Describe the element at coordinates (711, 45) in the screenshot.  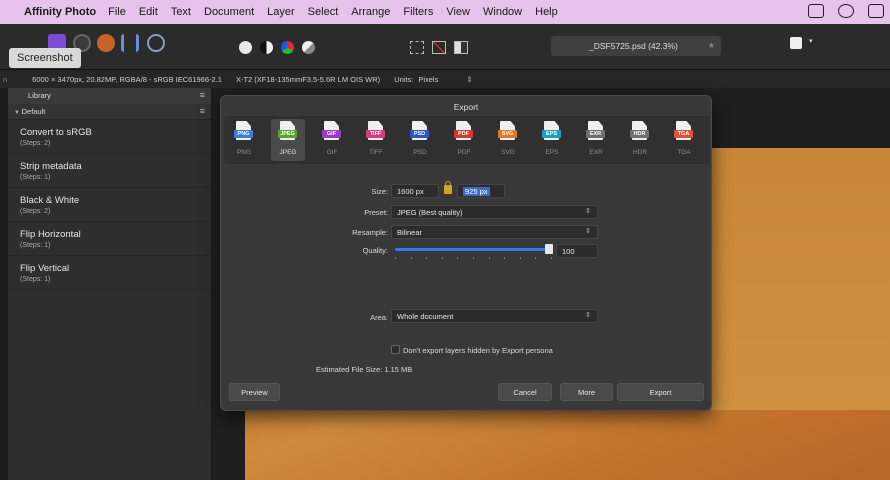
I see `star-icon: ★` at that location.